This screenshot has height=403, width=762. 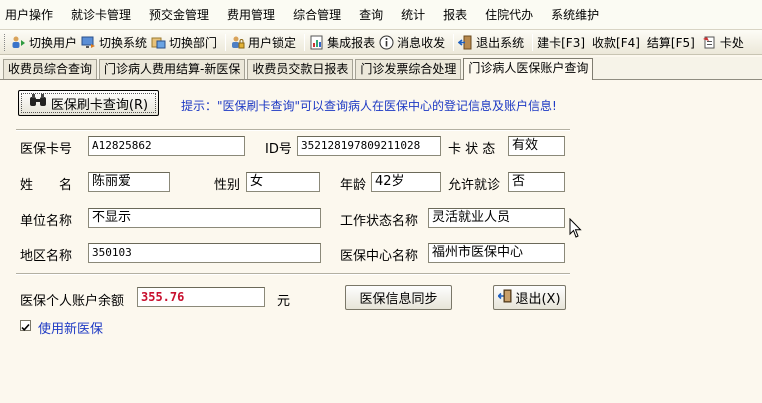 I want to click on card-status-label: 卡 状 态, so click(x=472, y=149).